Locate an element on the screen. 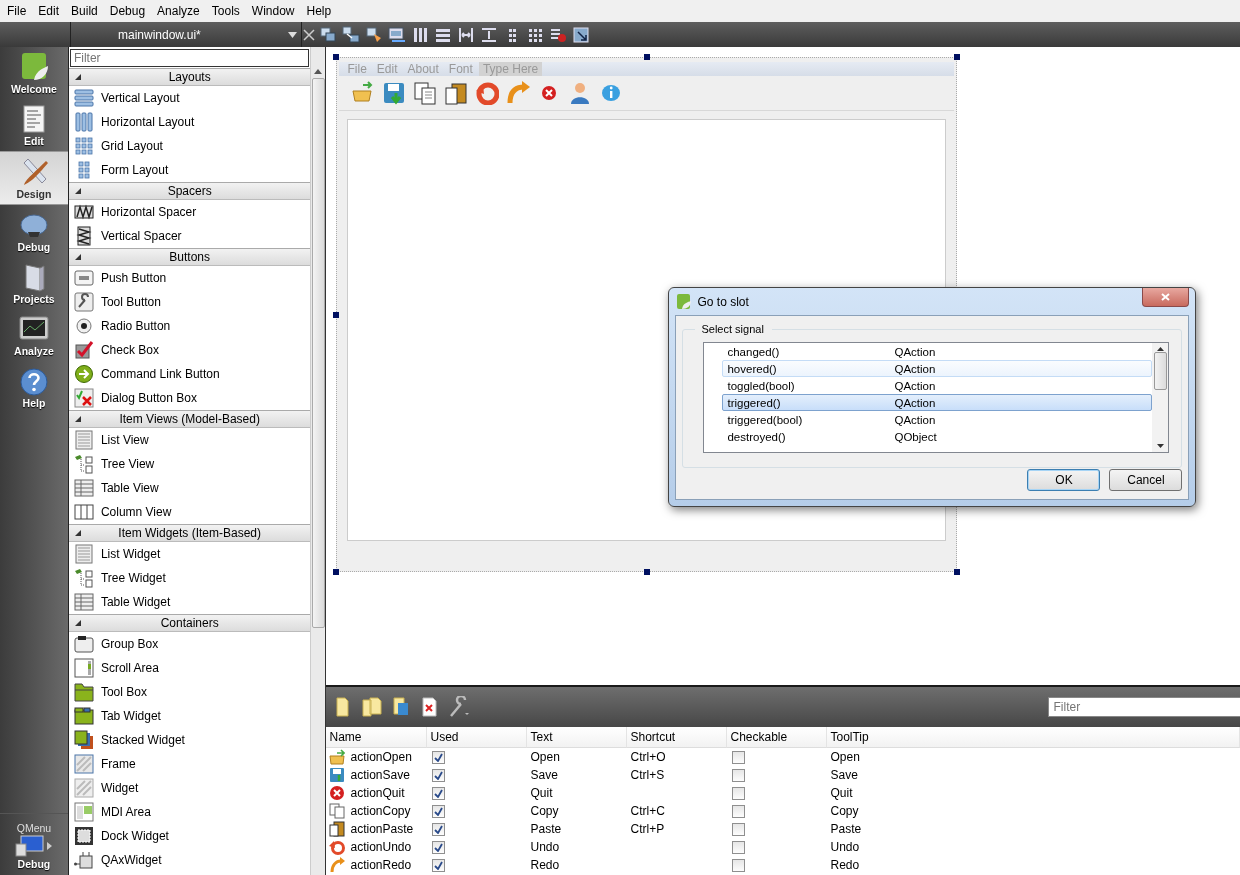  widget-item: Group Box is located at coordinates (189, 644).